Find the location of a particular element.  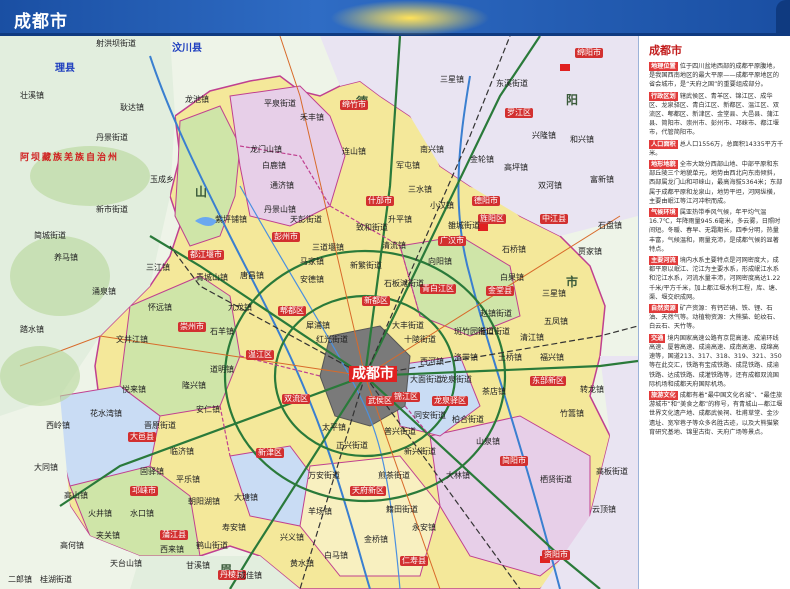

town-label: 东溪街道 is located at coordinates (512, 83).